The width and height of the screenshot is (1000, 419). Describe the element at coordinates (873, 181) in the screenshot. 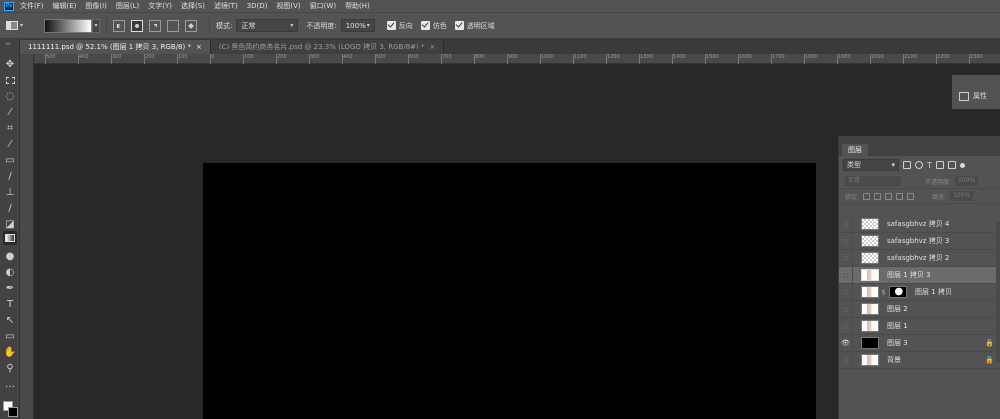

I see `blend-mode-select: 正常` at that location.